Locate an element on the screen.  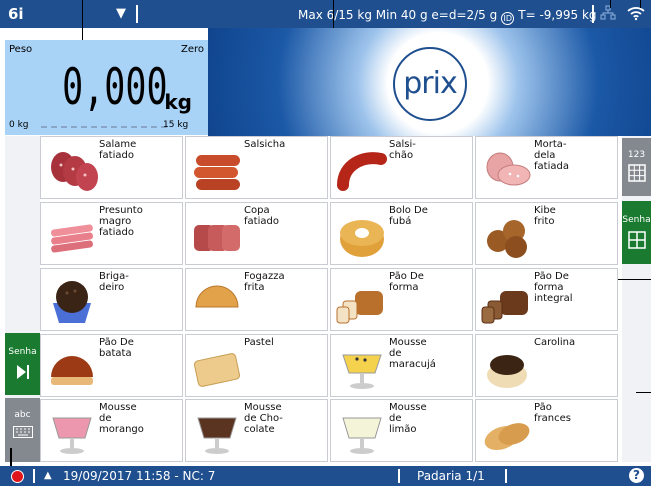
whole-bread-icon is located at coordinates (507, 302).